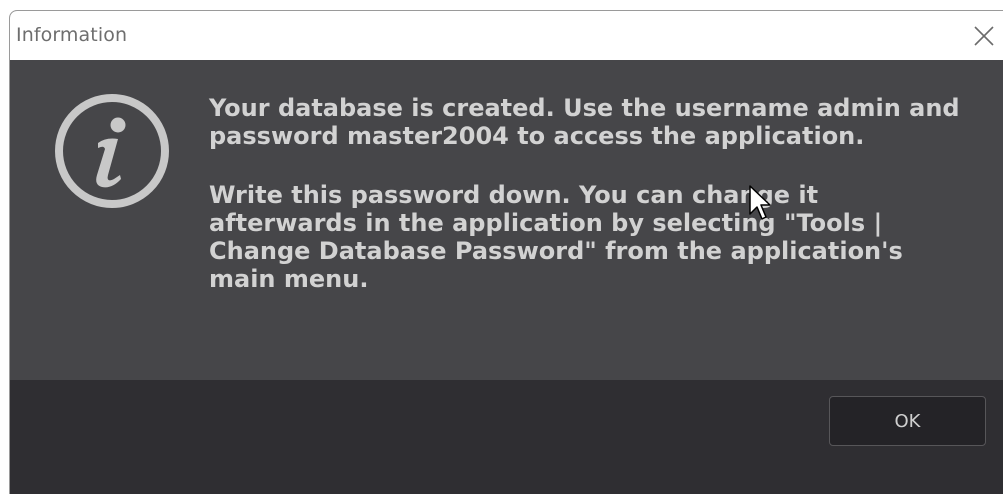  What do you see at coordinates (72, 35) in the screenshot?
I see `dialog-title: Information` at bounding box center [72, 35].